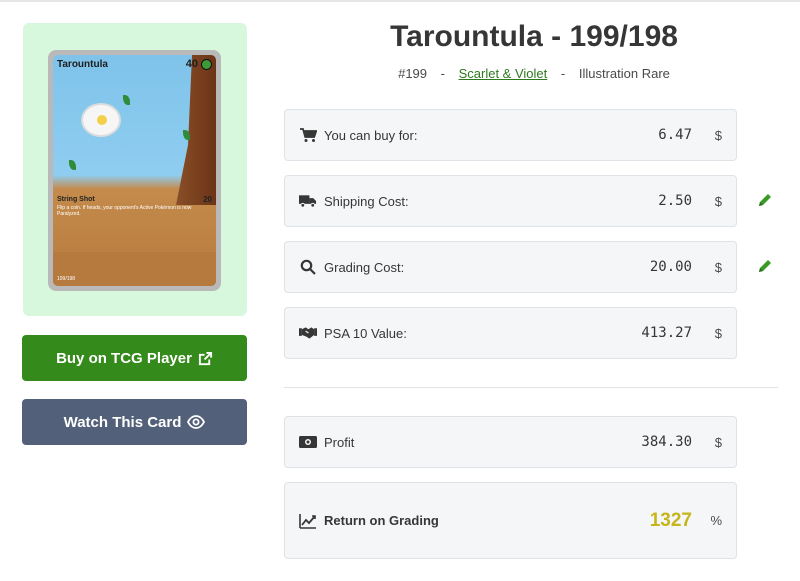 This screenshot has width=800, height=581. I want to click on edit-grading-cost-button, so click(766, 267).